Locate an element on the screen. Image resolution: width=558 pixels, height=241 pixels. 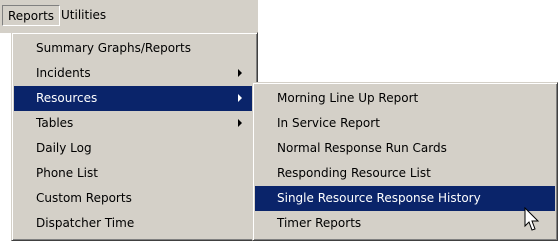
menu-reports: Reports is located at coordinates (31, 15).